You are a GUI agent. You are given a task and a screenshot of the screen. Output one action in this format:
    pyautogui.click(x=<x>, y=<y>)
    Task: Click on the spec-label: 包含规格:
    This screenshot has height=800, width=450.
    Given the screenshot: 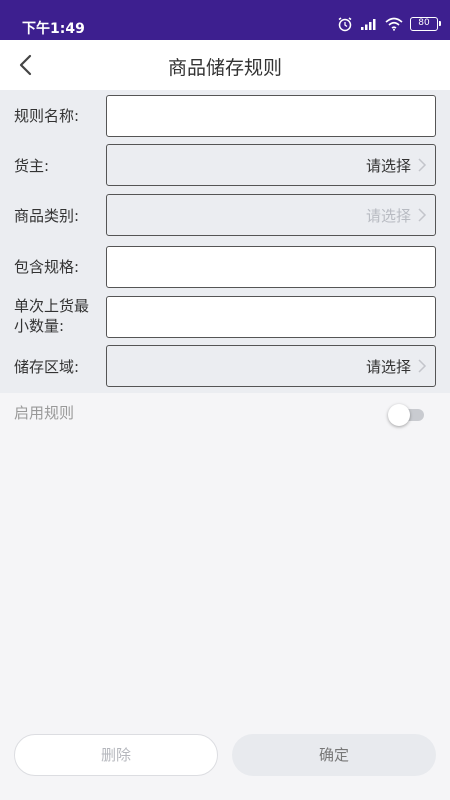 What is the action you would take?
    pyautogui.click(x=47, y=267)
    